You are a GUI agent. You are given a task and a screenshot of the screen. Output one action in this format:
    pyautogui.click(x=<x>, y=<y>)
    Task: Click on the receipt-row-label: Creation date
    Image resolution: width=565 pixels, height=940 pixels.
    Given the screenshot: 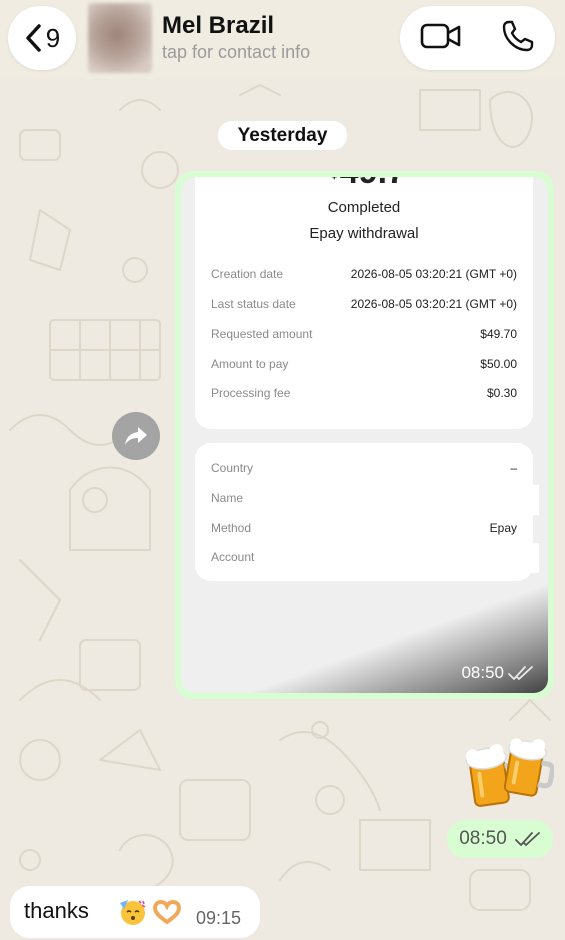 What is the action you would take?
    pyautogui.click(x=247, y=274)
    